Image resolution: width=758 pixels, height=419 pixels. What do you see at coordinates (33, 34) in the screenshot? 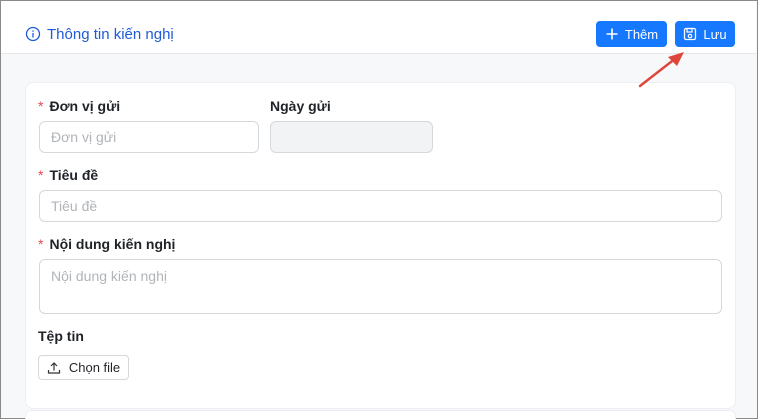
I see `info-circle-icon` at bounding box center [33, 34].